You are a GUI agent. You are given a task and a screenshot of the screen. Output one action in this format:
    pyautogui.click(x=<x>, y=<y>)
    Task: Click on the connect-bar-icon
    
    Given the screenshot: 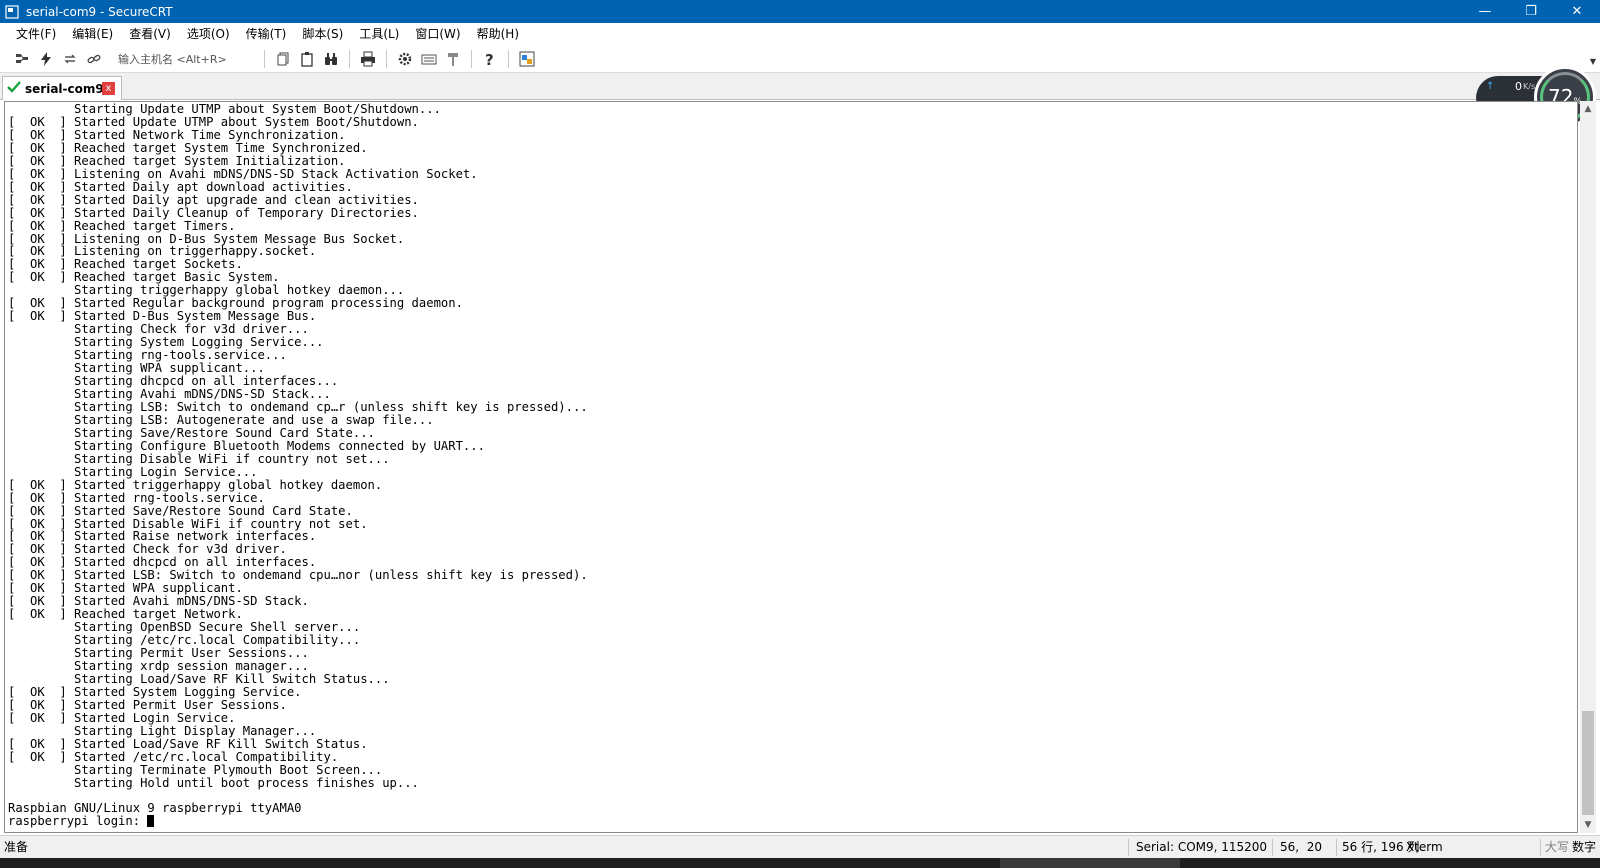 What is the action you would take?
    pyautogui.click(x=22, y=59)
    